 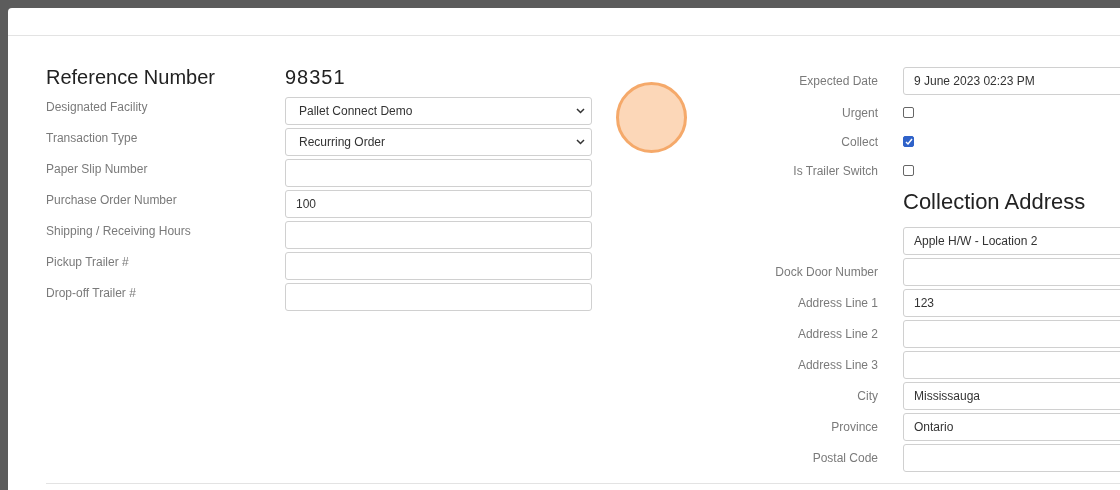 What do you see at coordinates (859, 142) in the screenshot?
I see `checkbox-label: Collect` at bounding box center [859, 142].